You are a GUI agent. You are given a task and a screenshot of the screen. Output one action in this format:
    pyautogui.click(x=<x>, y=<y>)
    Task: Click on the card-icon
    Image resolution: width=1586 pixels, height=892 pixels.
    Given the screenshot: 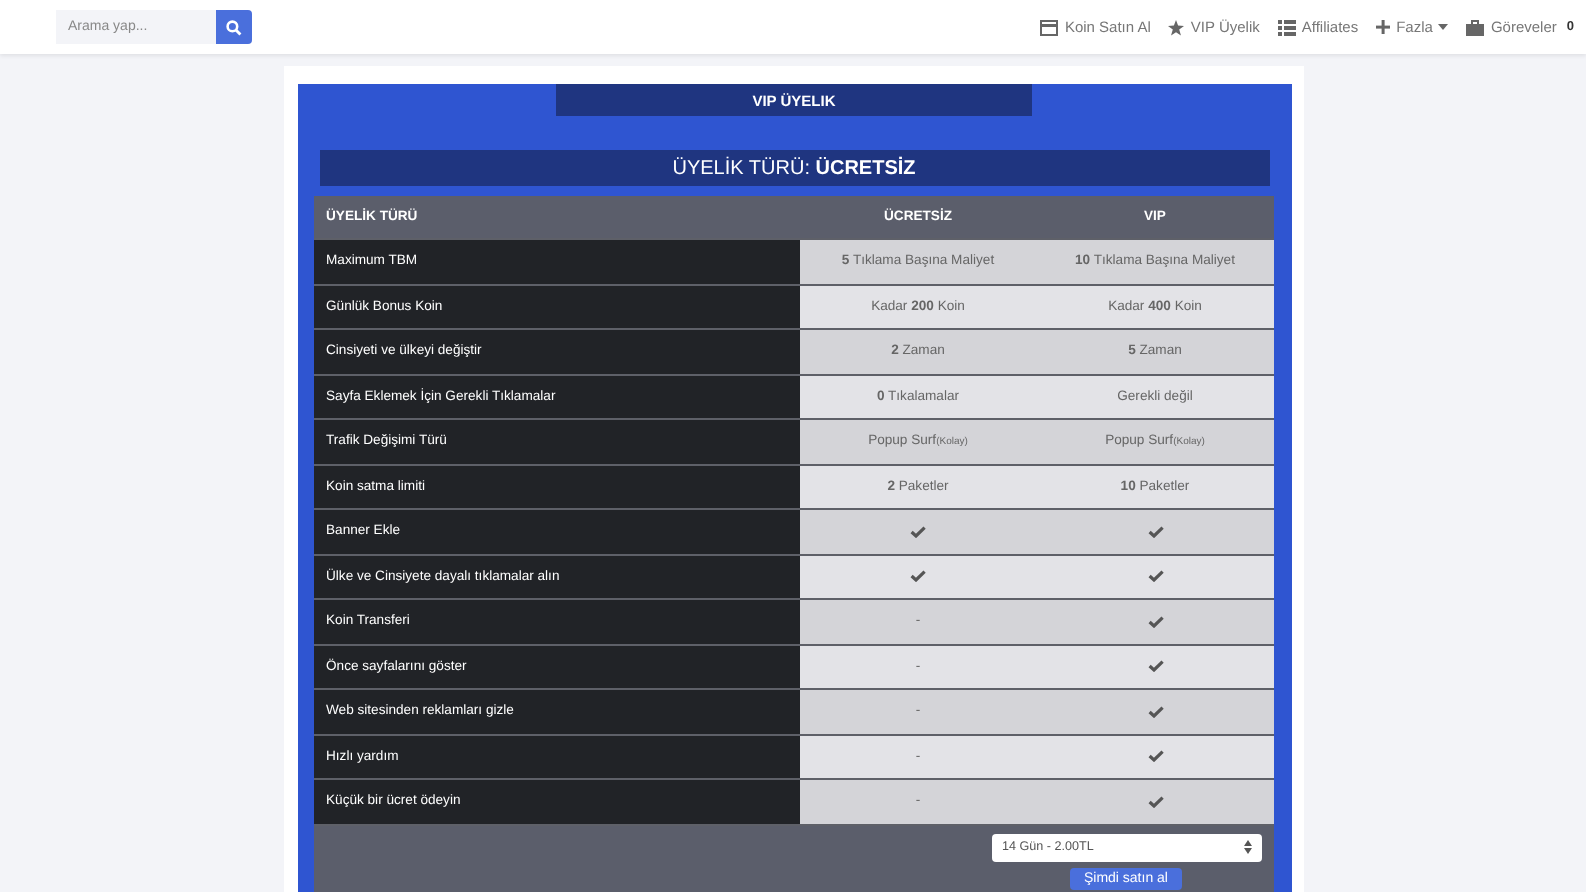 What is the action you would take?
    pyautogui.click(x=1049, y=27)
    